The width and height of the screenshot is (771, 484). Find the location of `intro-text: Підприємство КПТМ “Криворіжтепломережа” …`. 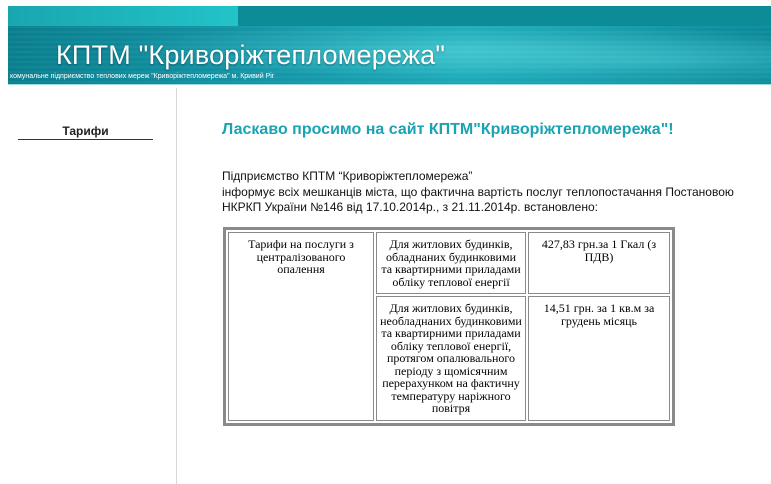

intro-text: Підприємство КПТМ “Криворіжтепломережа” … is located at coordinates (487, 192).